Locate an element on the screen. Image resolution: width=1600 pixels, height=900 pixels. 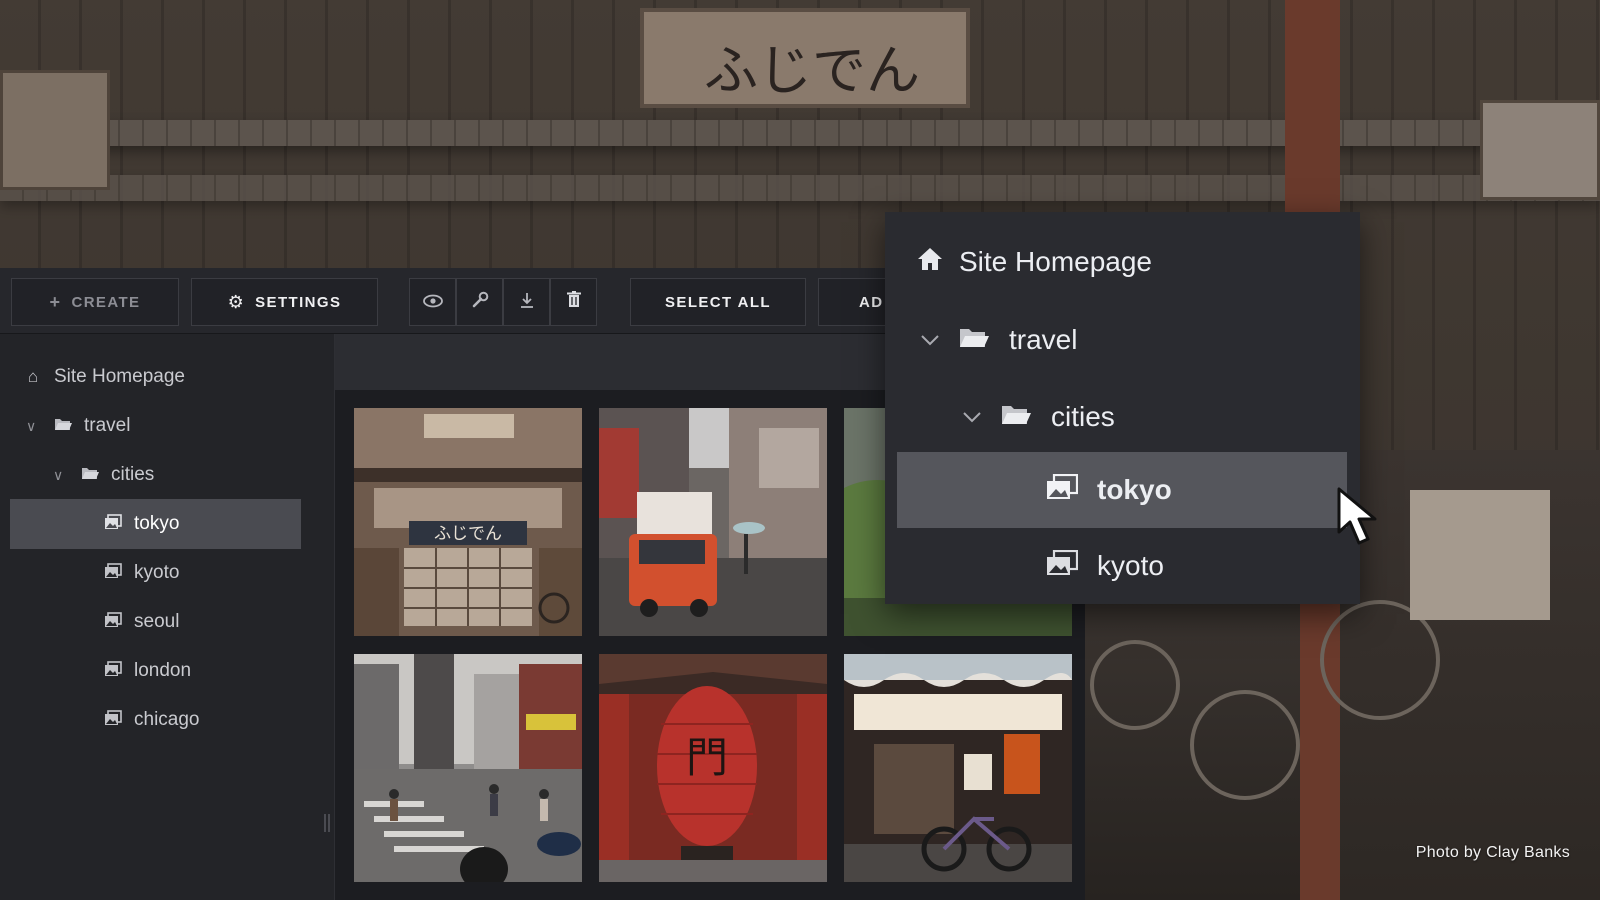
select-all-button: SELECT ALL is located at coordinates (718, 302).